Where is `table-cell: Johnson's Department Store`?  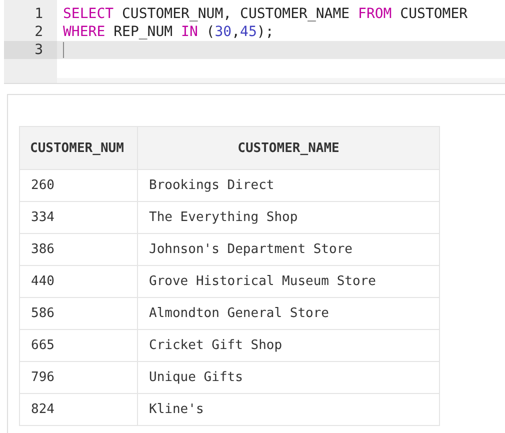 table-cell: Johnson's Department Store is located at coordinates (289, 250).